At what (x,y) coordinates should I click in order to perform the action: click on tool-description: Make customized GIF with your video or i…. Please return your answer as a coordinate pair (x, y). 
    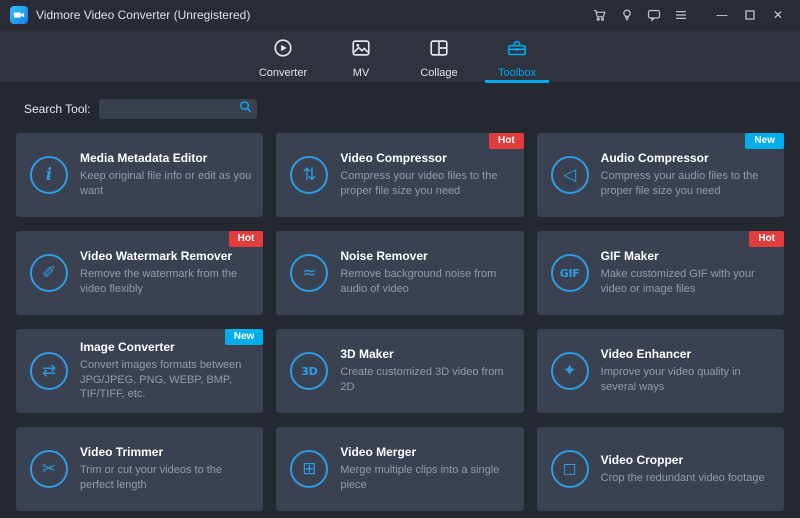
    Looking at the image, I should click on (677, 281).